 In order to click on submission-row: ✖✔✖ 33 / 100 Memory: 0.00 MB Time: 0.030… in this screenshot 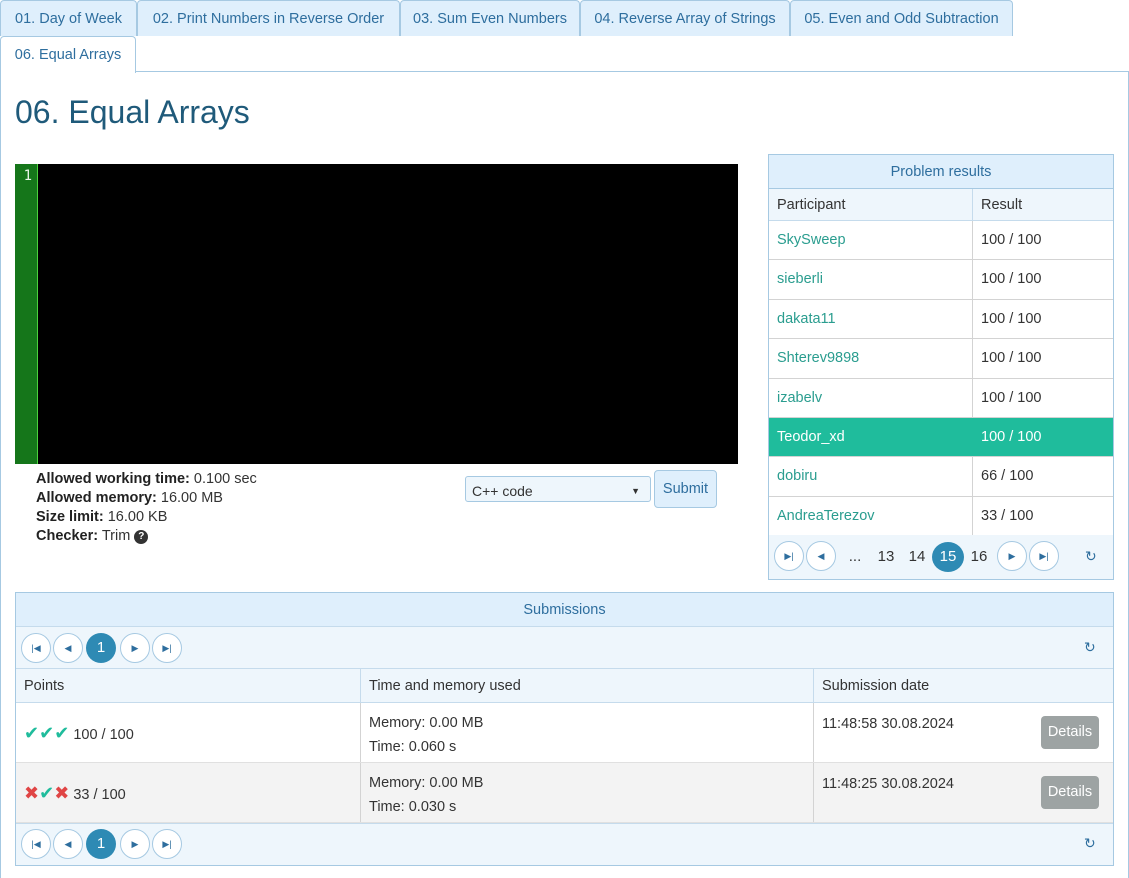, I will do `click(564, 793)`.